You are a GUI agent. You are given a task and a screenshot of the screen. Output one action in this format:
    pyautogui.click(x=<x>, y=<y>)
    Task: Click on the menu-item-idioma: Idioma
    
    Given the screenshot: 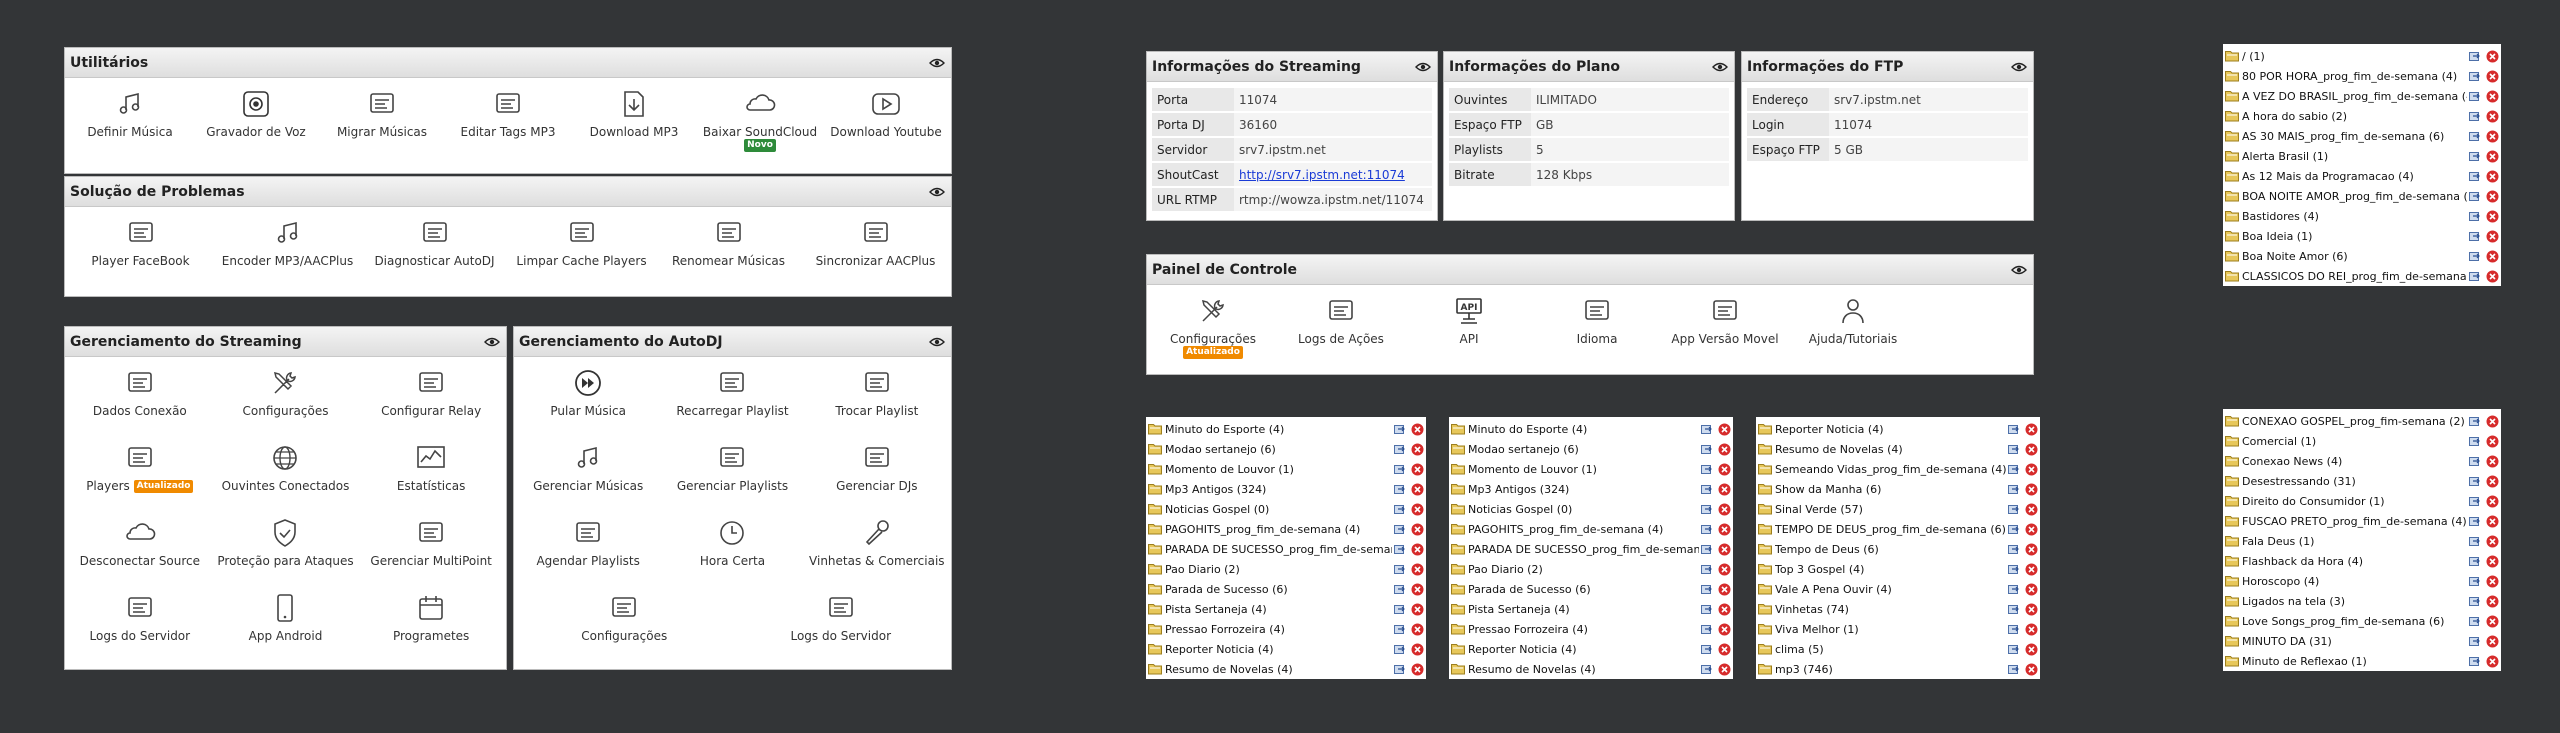 What is the action you would take?
    pyautogui.click(x=1597, y=331)
    